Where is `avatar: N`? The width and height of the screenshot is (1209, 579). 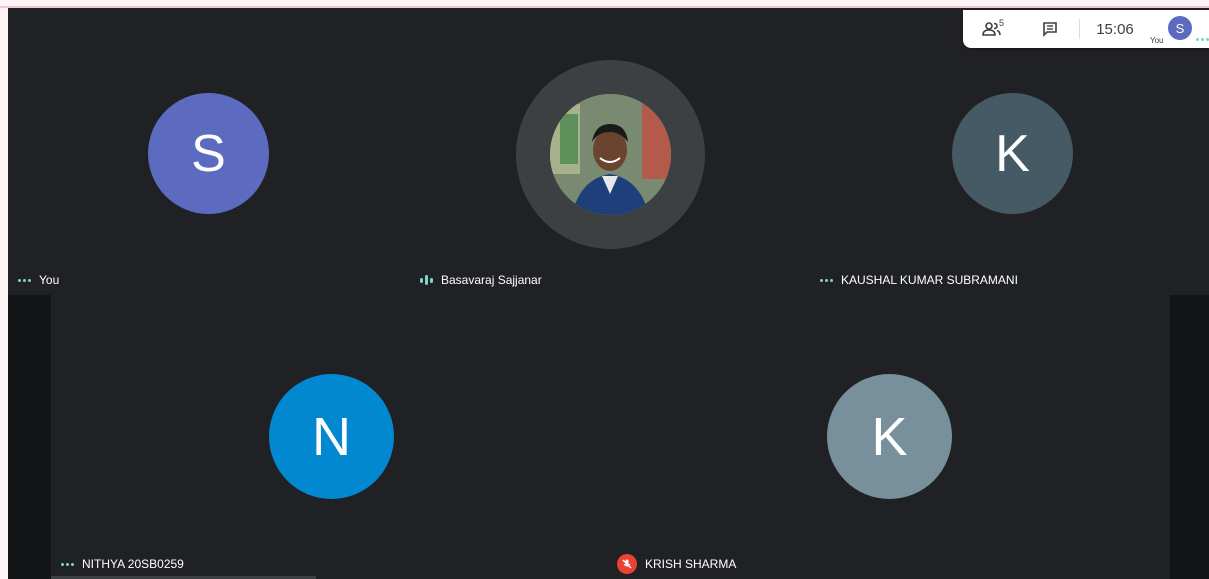
avatar: N is located at coordinates (331, 436).